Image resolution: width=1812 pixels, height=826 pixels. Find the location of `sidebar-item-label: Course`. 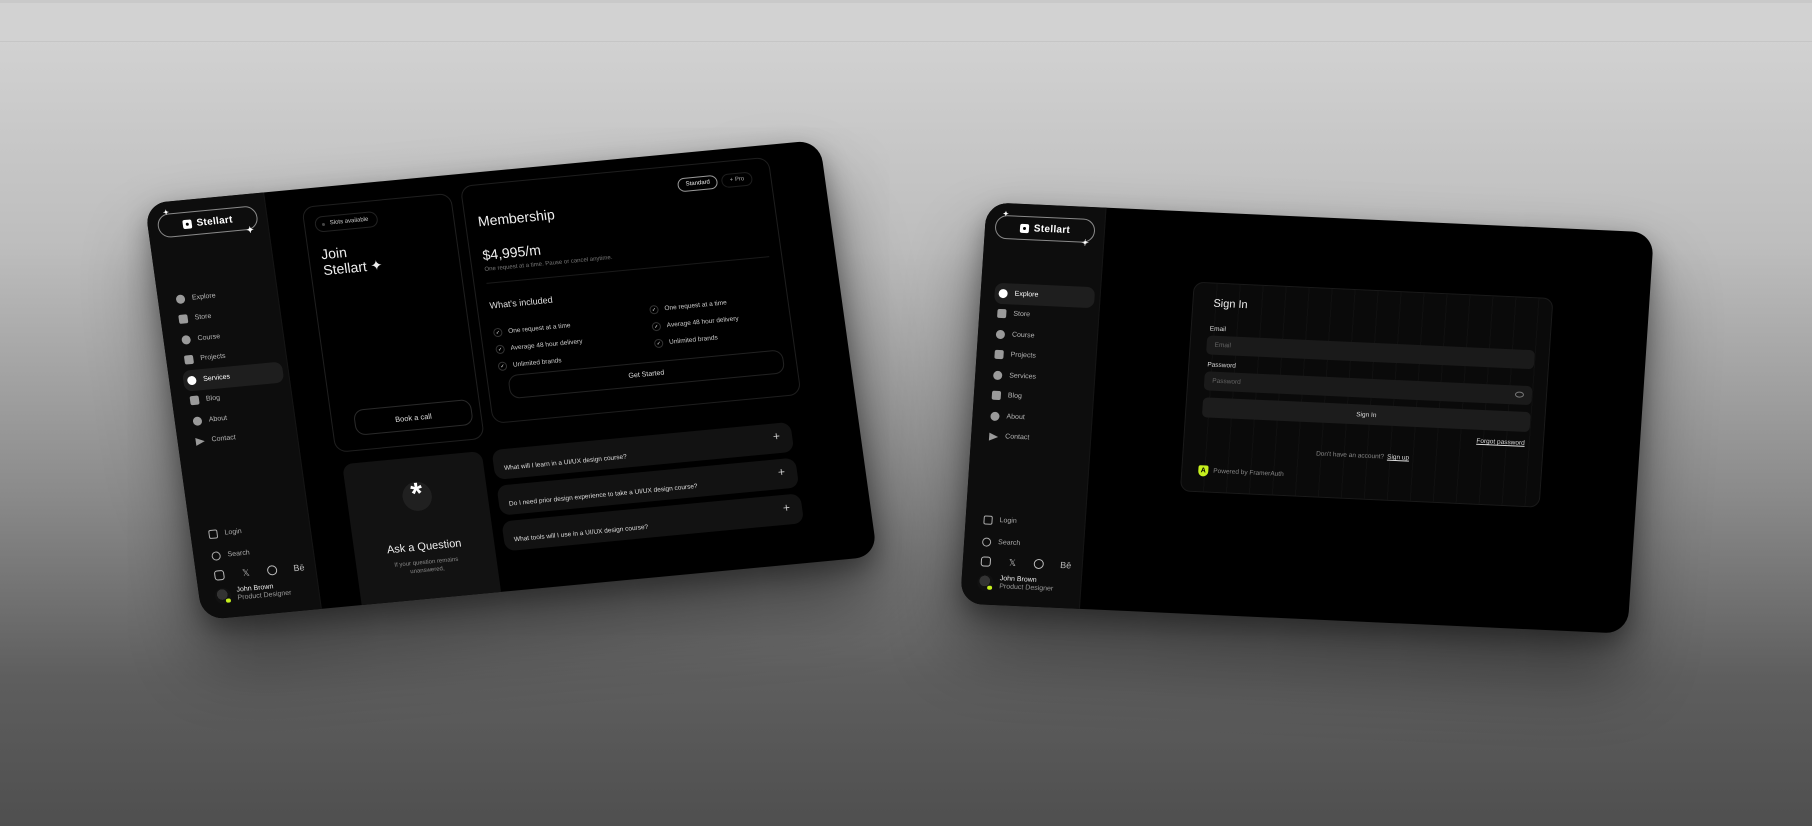

sidebar-item-label: Course is located at coordinates (209, 337).